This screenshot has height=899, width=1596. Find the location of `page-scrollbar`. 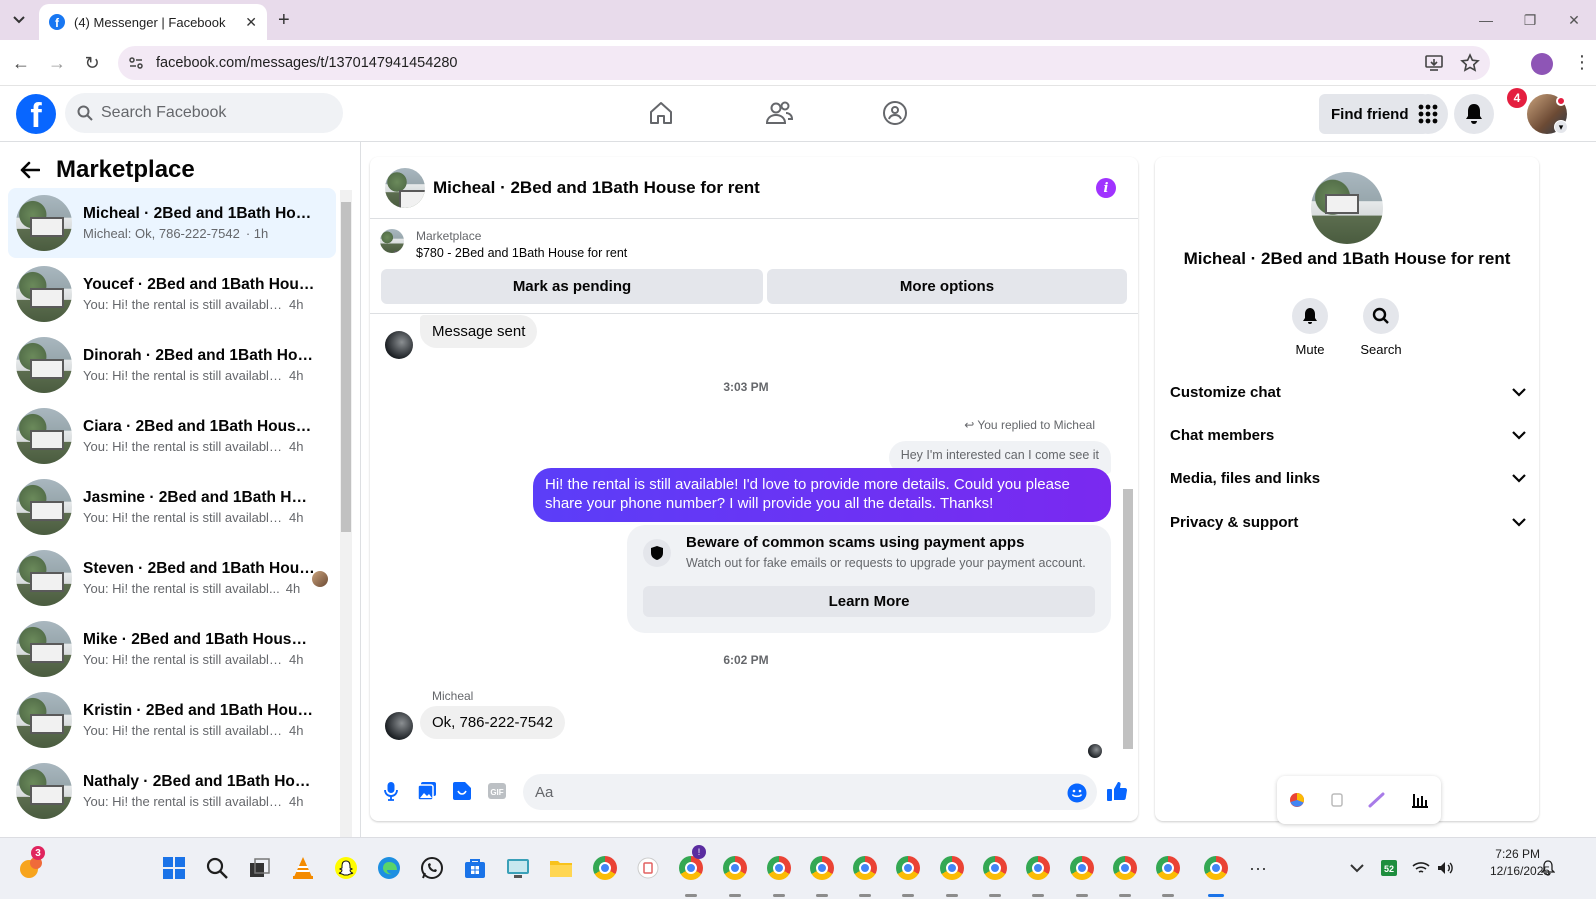

page-scrollbar is located at coordinates (1590, 498).